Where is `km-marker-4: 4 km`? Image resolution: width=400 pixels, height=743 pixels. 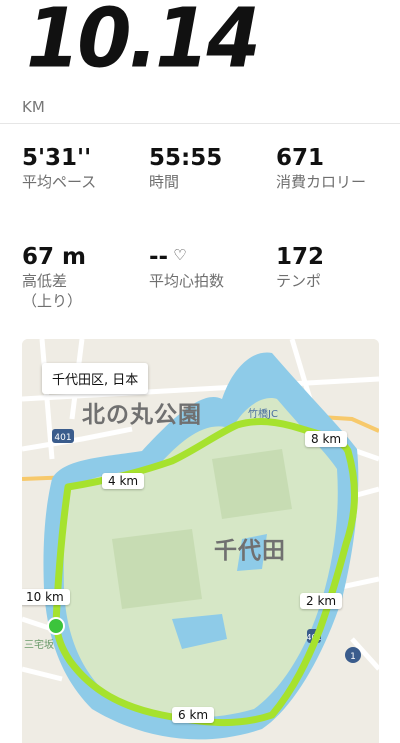 km-marker-4: 4 km is located at coordinates (123, 481).